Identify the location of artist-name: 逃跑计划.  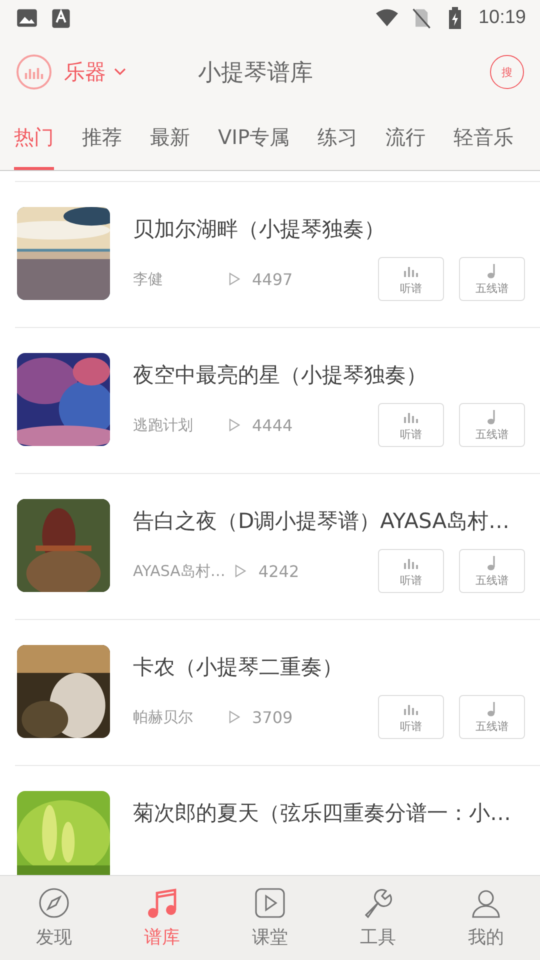
(163, 425).